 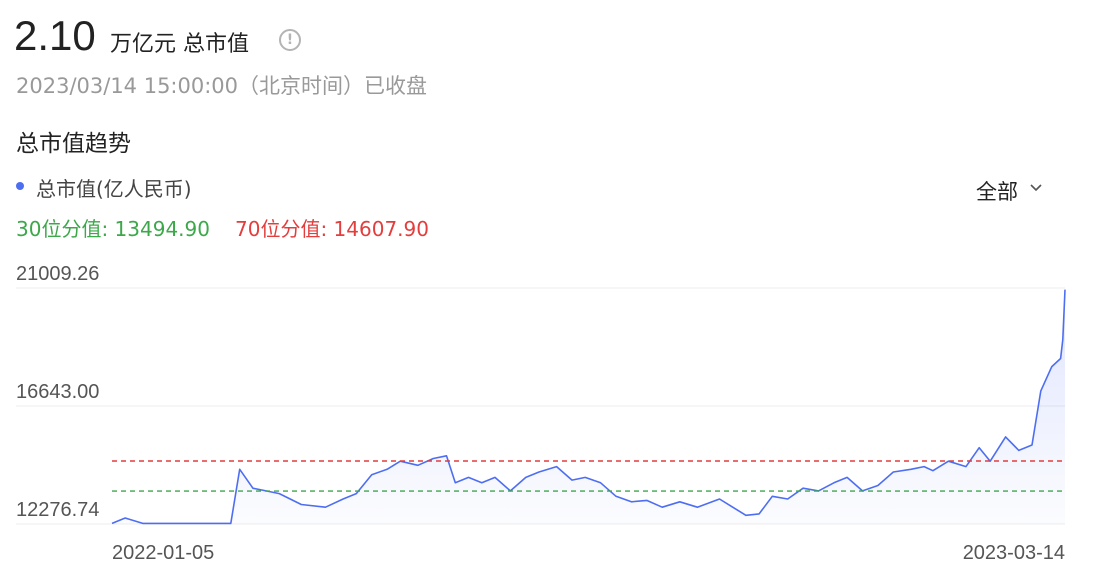 What do you see at coordinates (20, 186) in the screenshot?
I see `legend-marker` at bounding box center [20, 186].